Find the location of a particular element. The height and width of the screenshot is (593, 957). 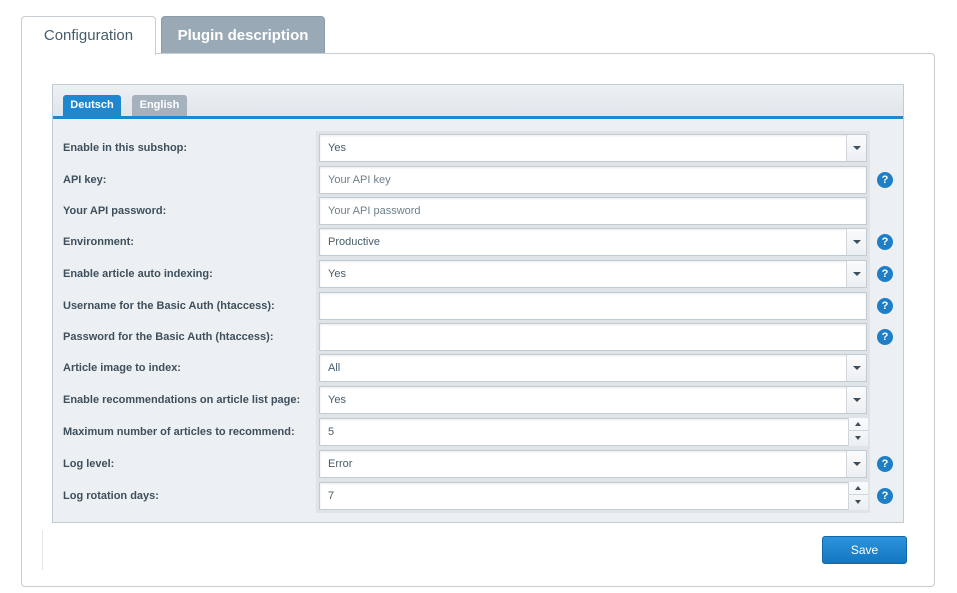

row-environment: Environment: Productive ? is located at coordinates (478, 242).